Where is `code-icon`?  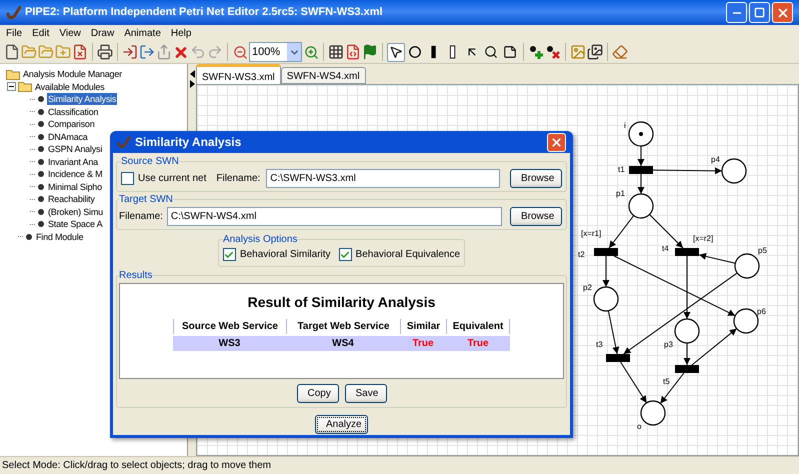 code-icon is located at coordinates (353, 52).